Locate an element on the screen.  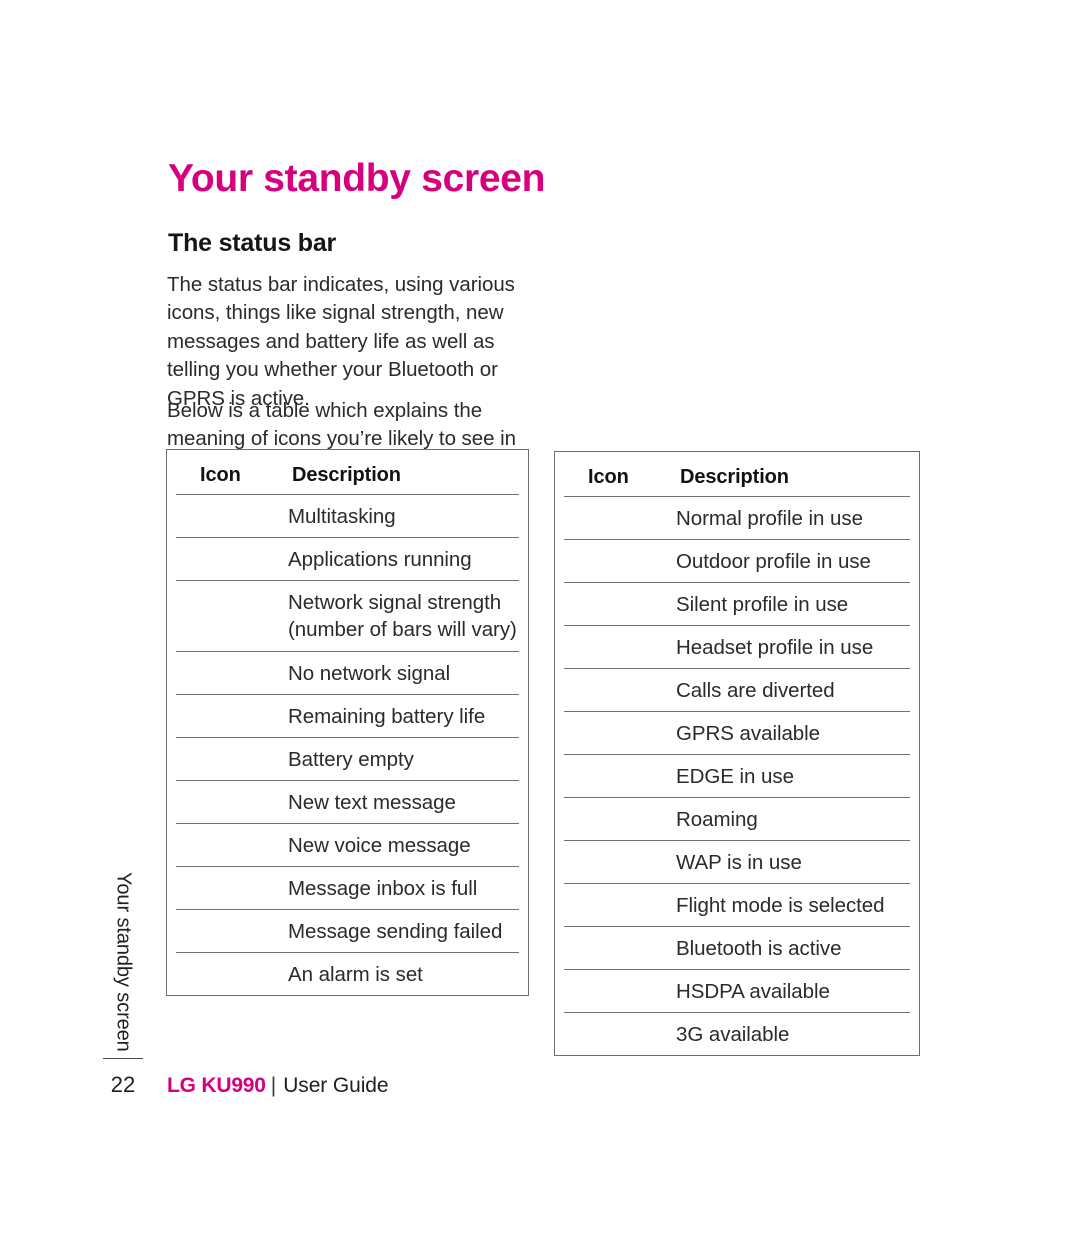
description-line-2: (number of bars will vary) is located at coordinates (402, 629).